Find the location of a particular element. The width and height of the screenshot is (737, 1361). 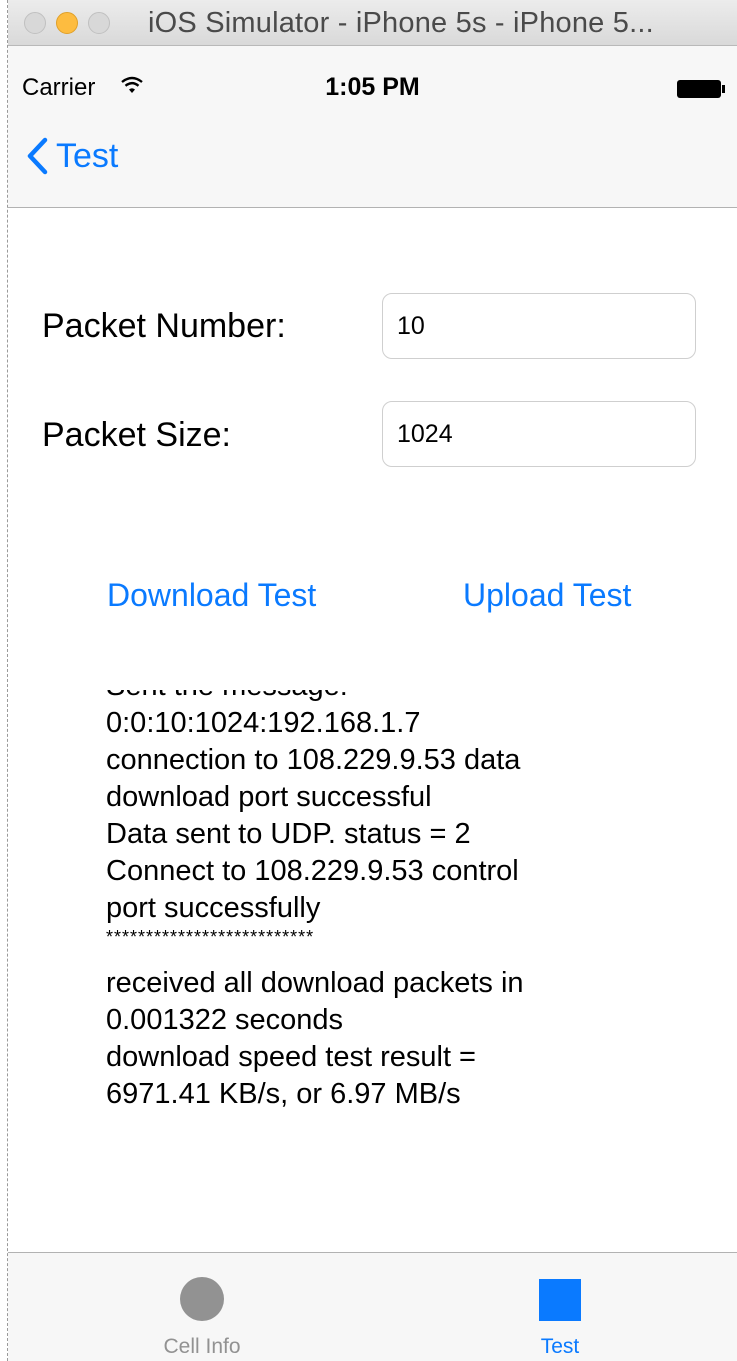

download-test-button: Download Test is located at coordinates (211, 595).